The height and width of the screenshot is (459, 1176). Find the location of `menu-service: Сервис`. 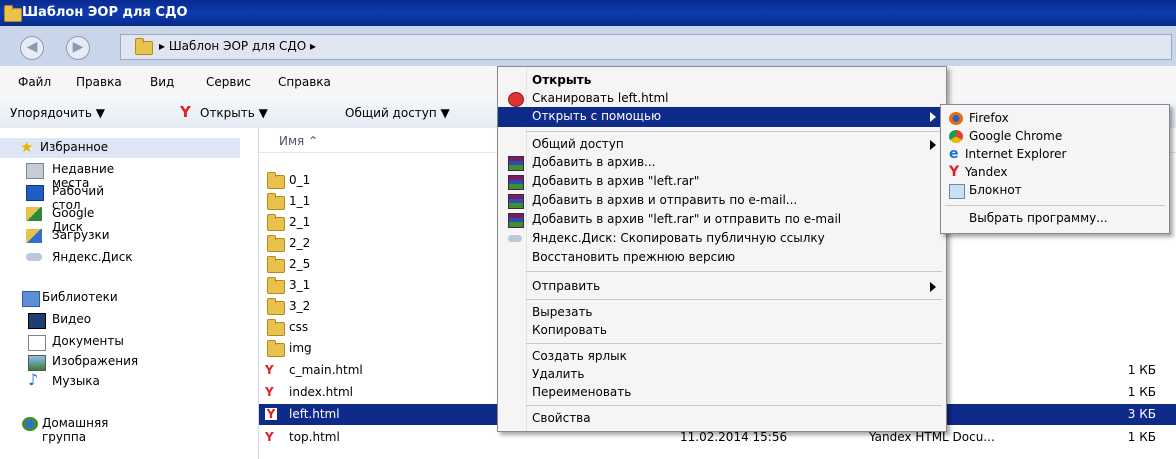

menu-service: Сервис is located at coordinates (228, 82).